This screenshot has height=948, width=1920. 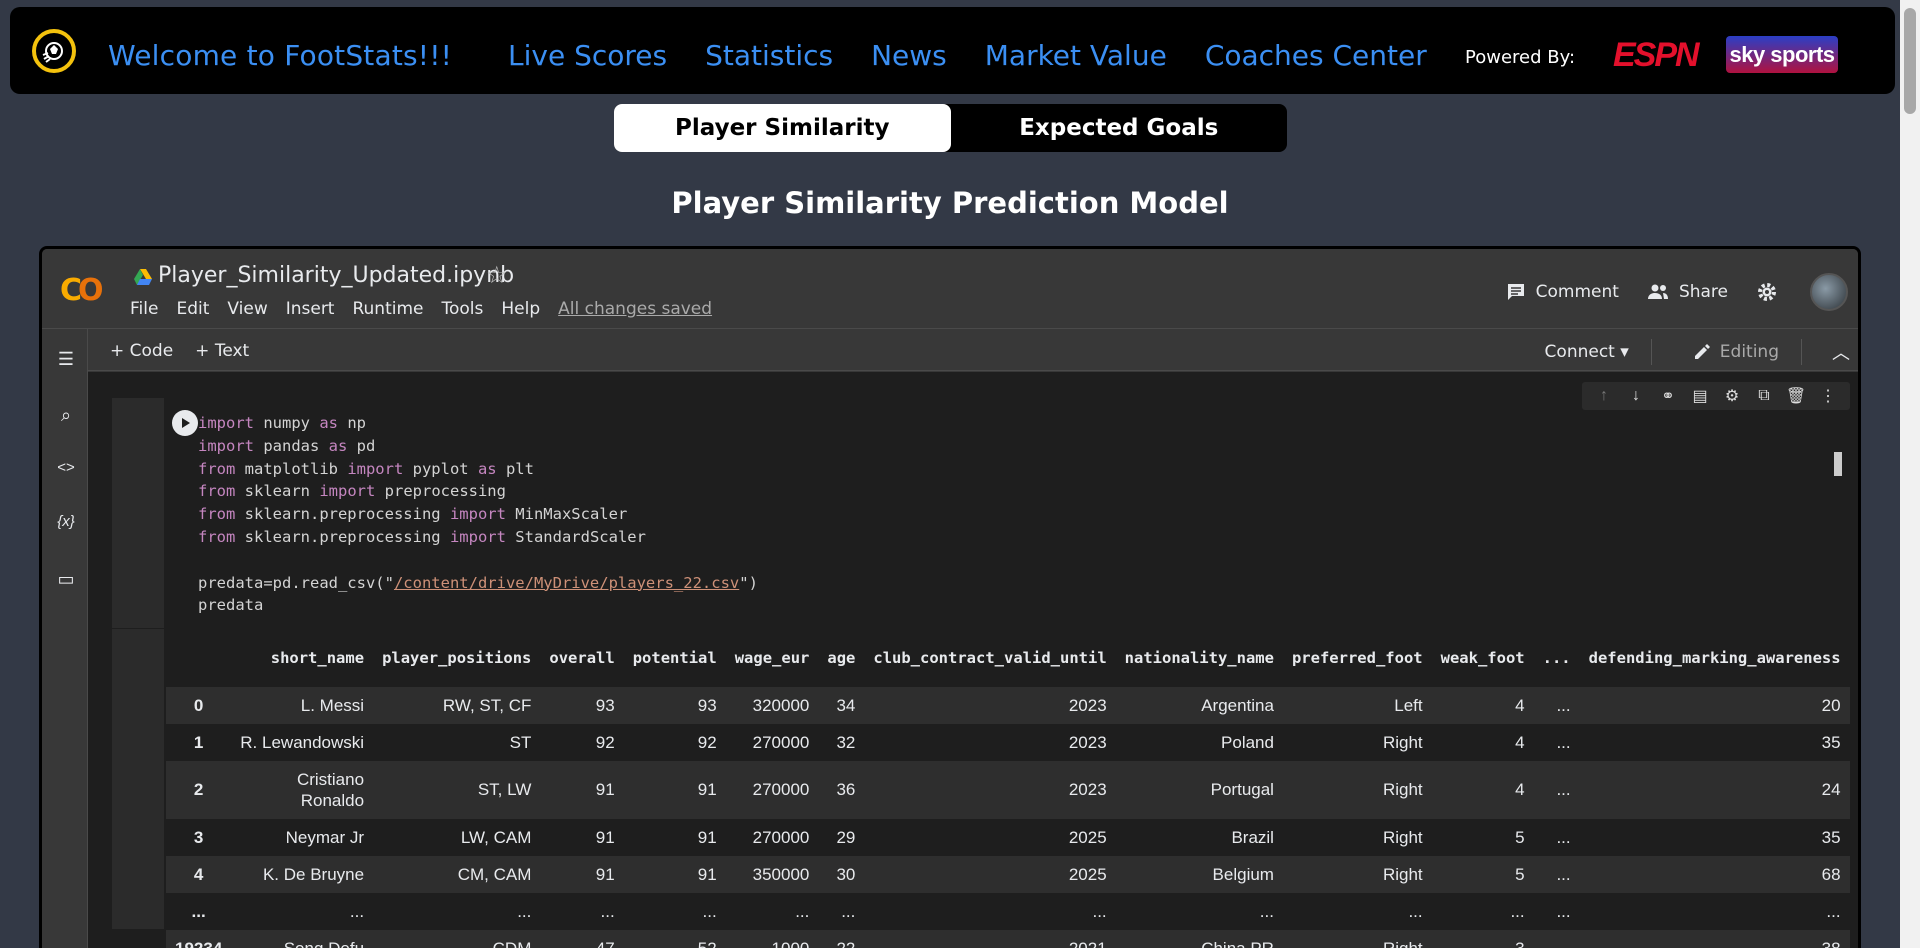 What do you see at coordinates (582, 658) in the screenshot?
I see `column-header: overall` at bounding box center [582, 658].